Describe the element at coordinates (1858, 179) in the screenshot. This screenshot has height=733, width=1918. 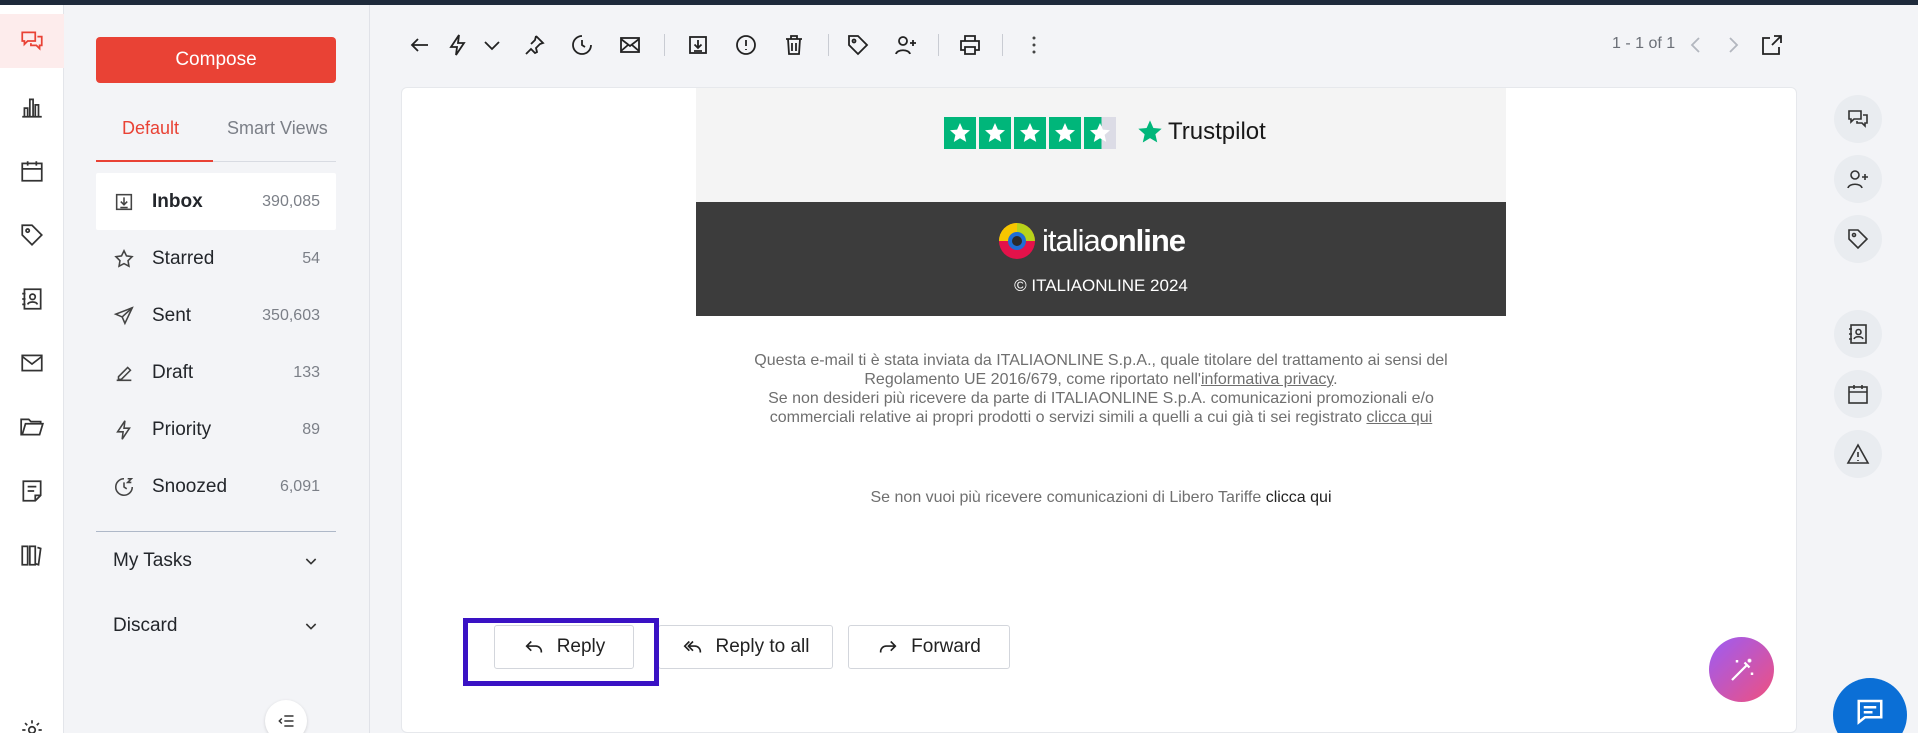
I see `right-add-contact-button` at that location.